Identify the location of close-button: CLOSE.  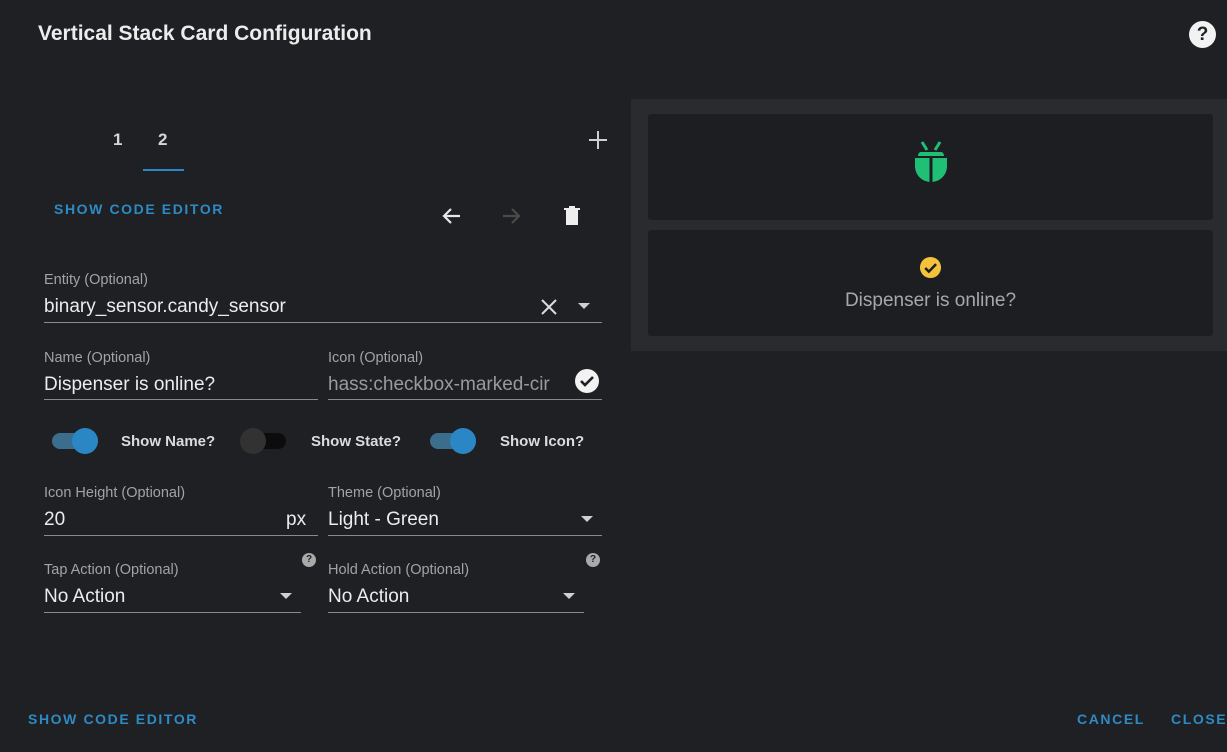
(1199, 719).